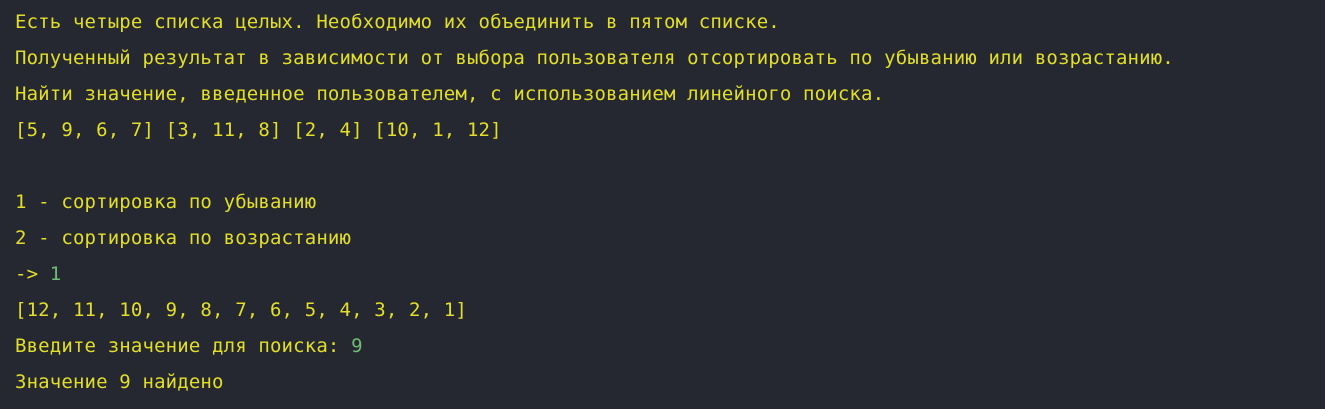  What do you see at coordinates (183, 346) in the screenshot?
I see `search-prompt: Введите значение для поиска:` at bounding box center [183, 346].